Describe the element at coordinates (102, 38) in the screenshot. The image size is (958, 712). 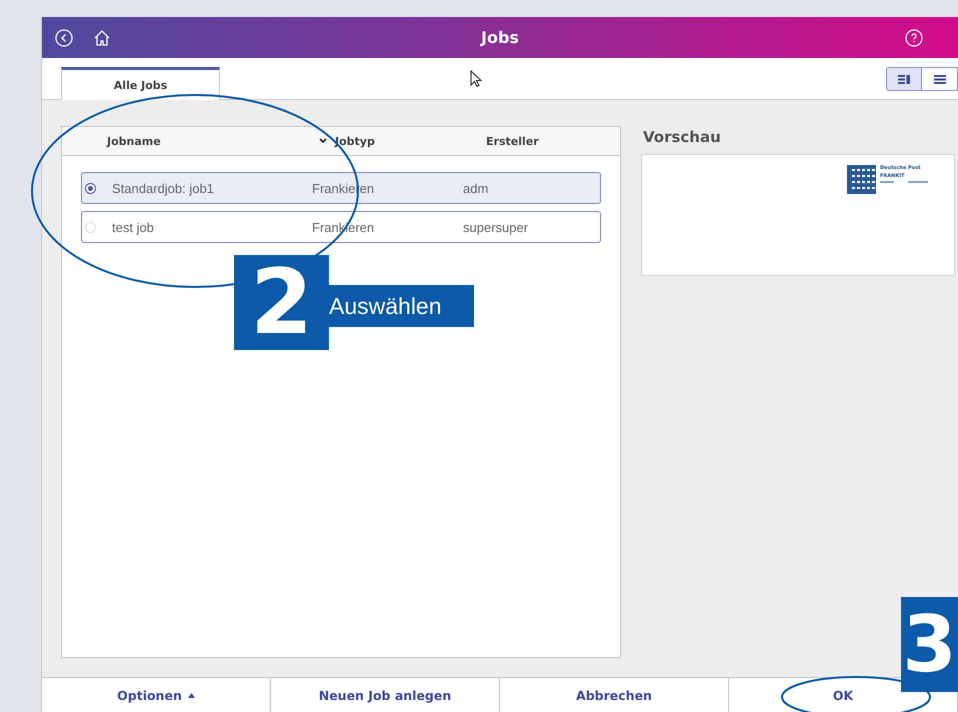
I see `home-icon` at that location.